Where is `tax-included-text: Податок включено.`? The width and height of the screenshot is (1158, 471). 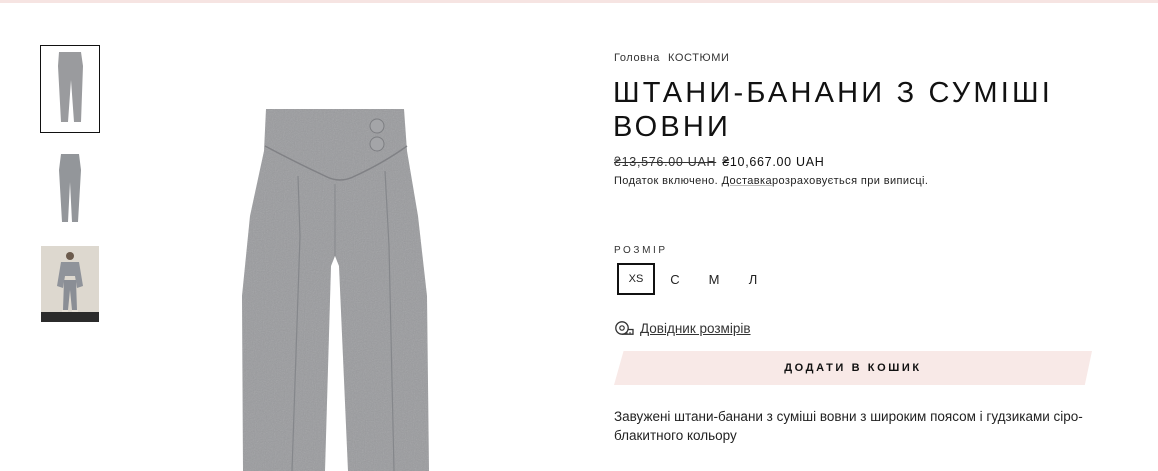 tax-included-text: Податок включено. is located at coordinates (666, 181).